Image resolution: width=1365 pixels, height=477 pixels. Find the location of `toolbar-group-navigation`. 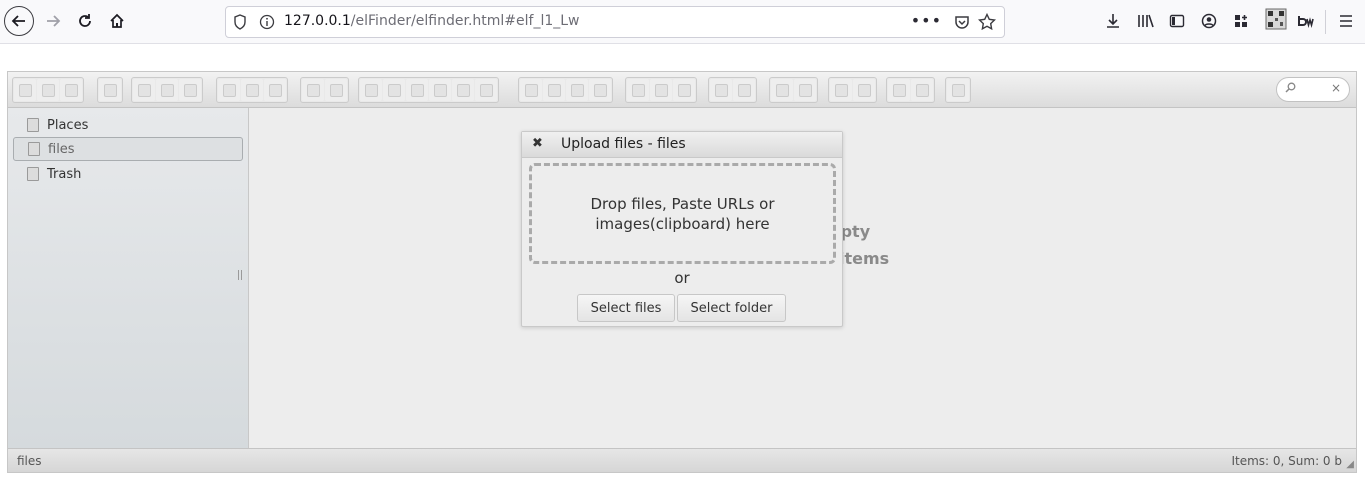

toolbar-group-navigation is located at coordinates (48, 90).